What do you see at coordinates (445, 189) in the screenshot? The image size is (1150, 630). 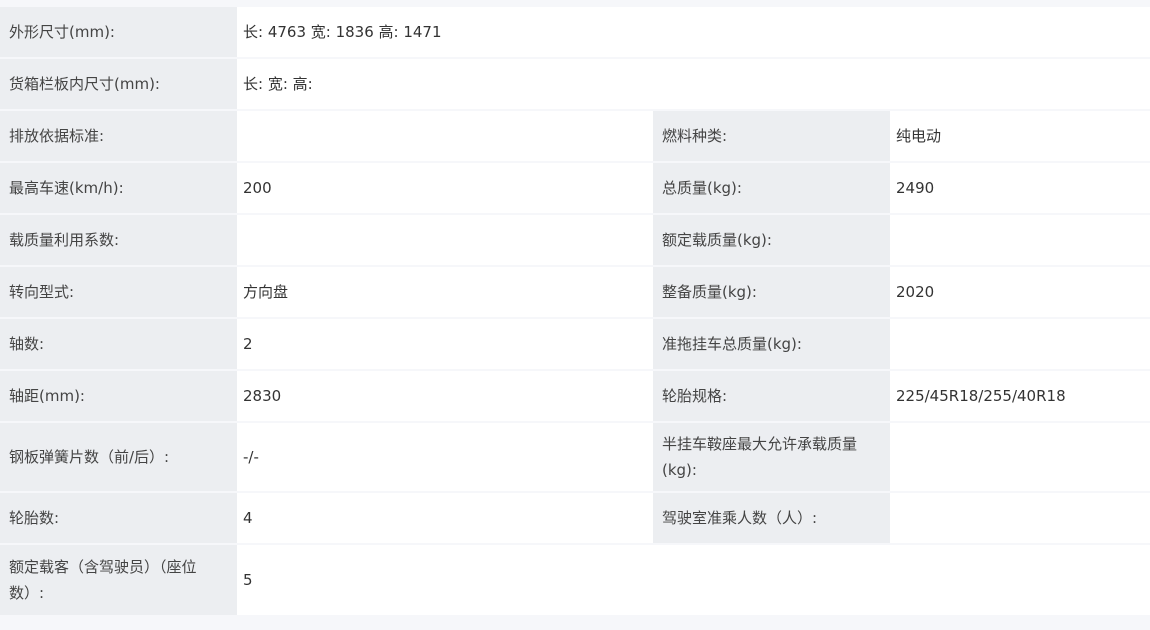 I see `spec-value: 200` at bounding box center [445, 189].